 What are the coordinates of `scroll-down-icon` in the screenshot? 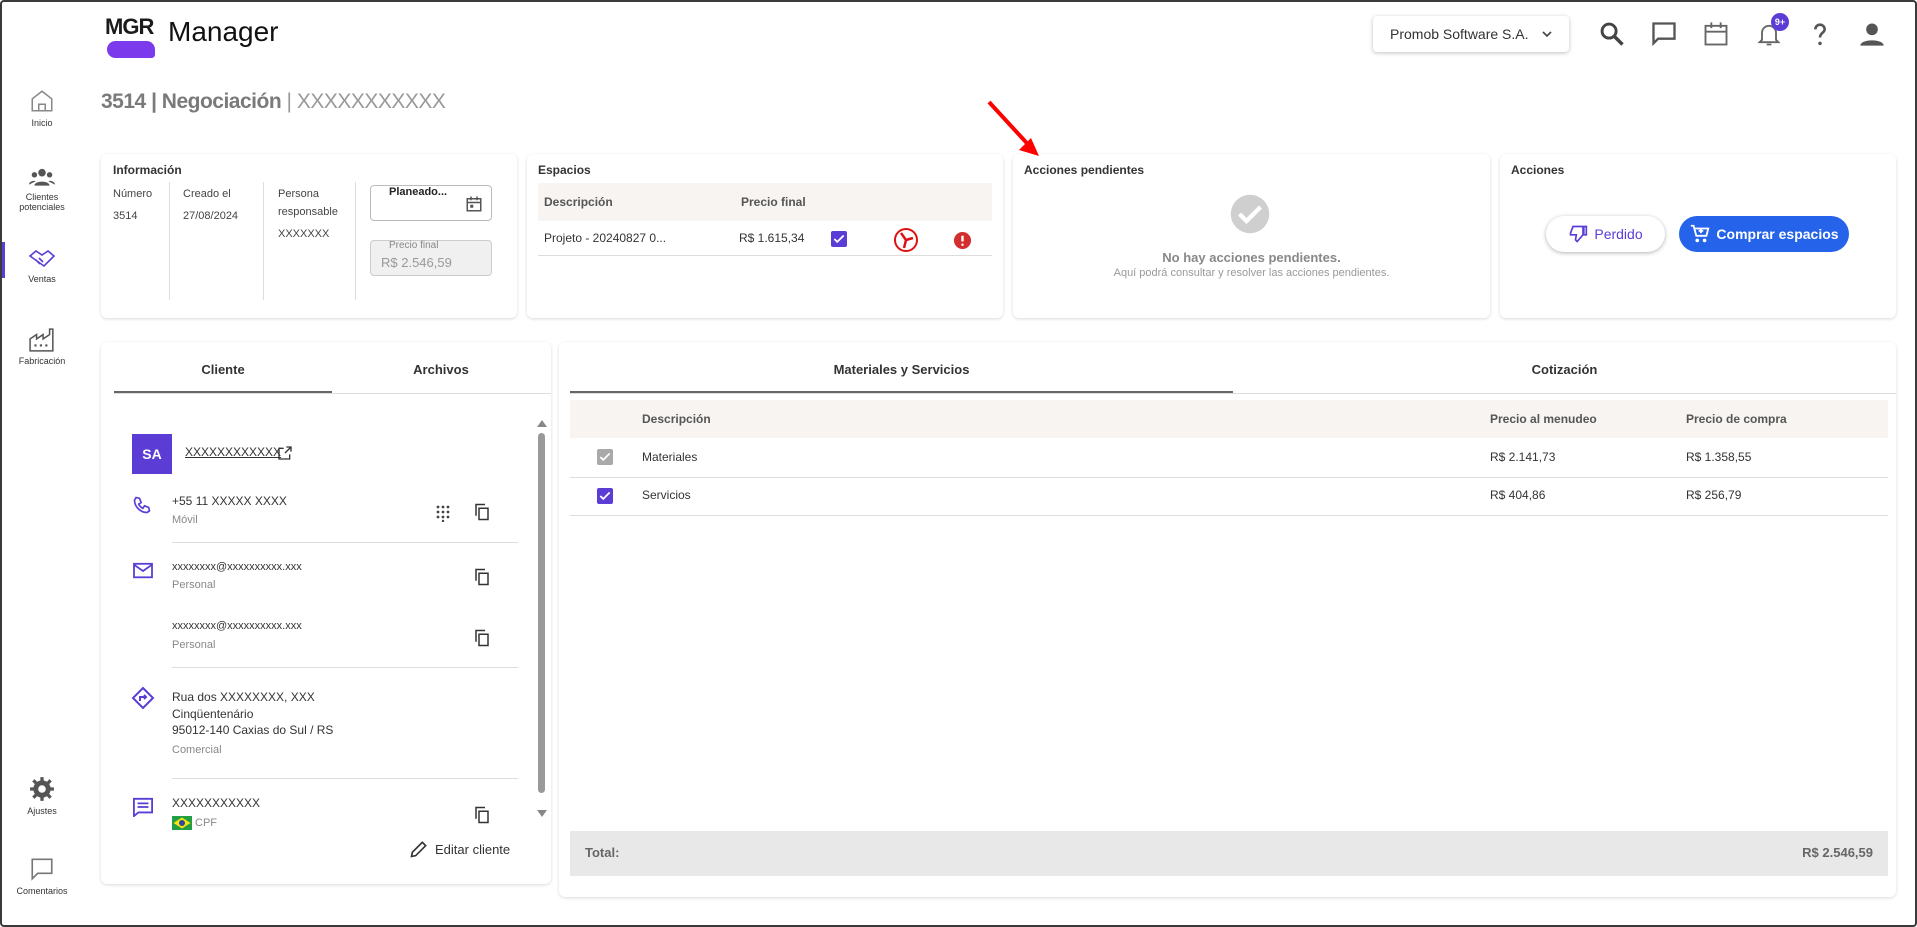 It's located at (542, 814).